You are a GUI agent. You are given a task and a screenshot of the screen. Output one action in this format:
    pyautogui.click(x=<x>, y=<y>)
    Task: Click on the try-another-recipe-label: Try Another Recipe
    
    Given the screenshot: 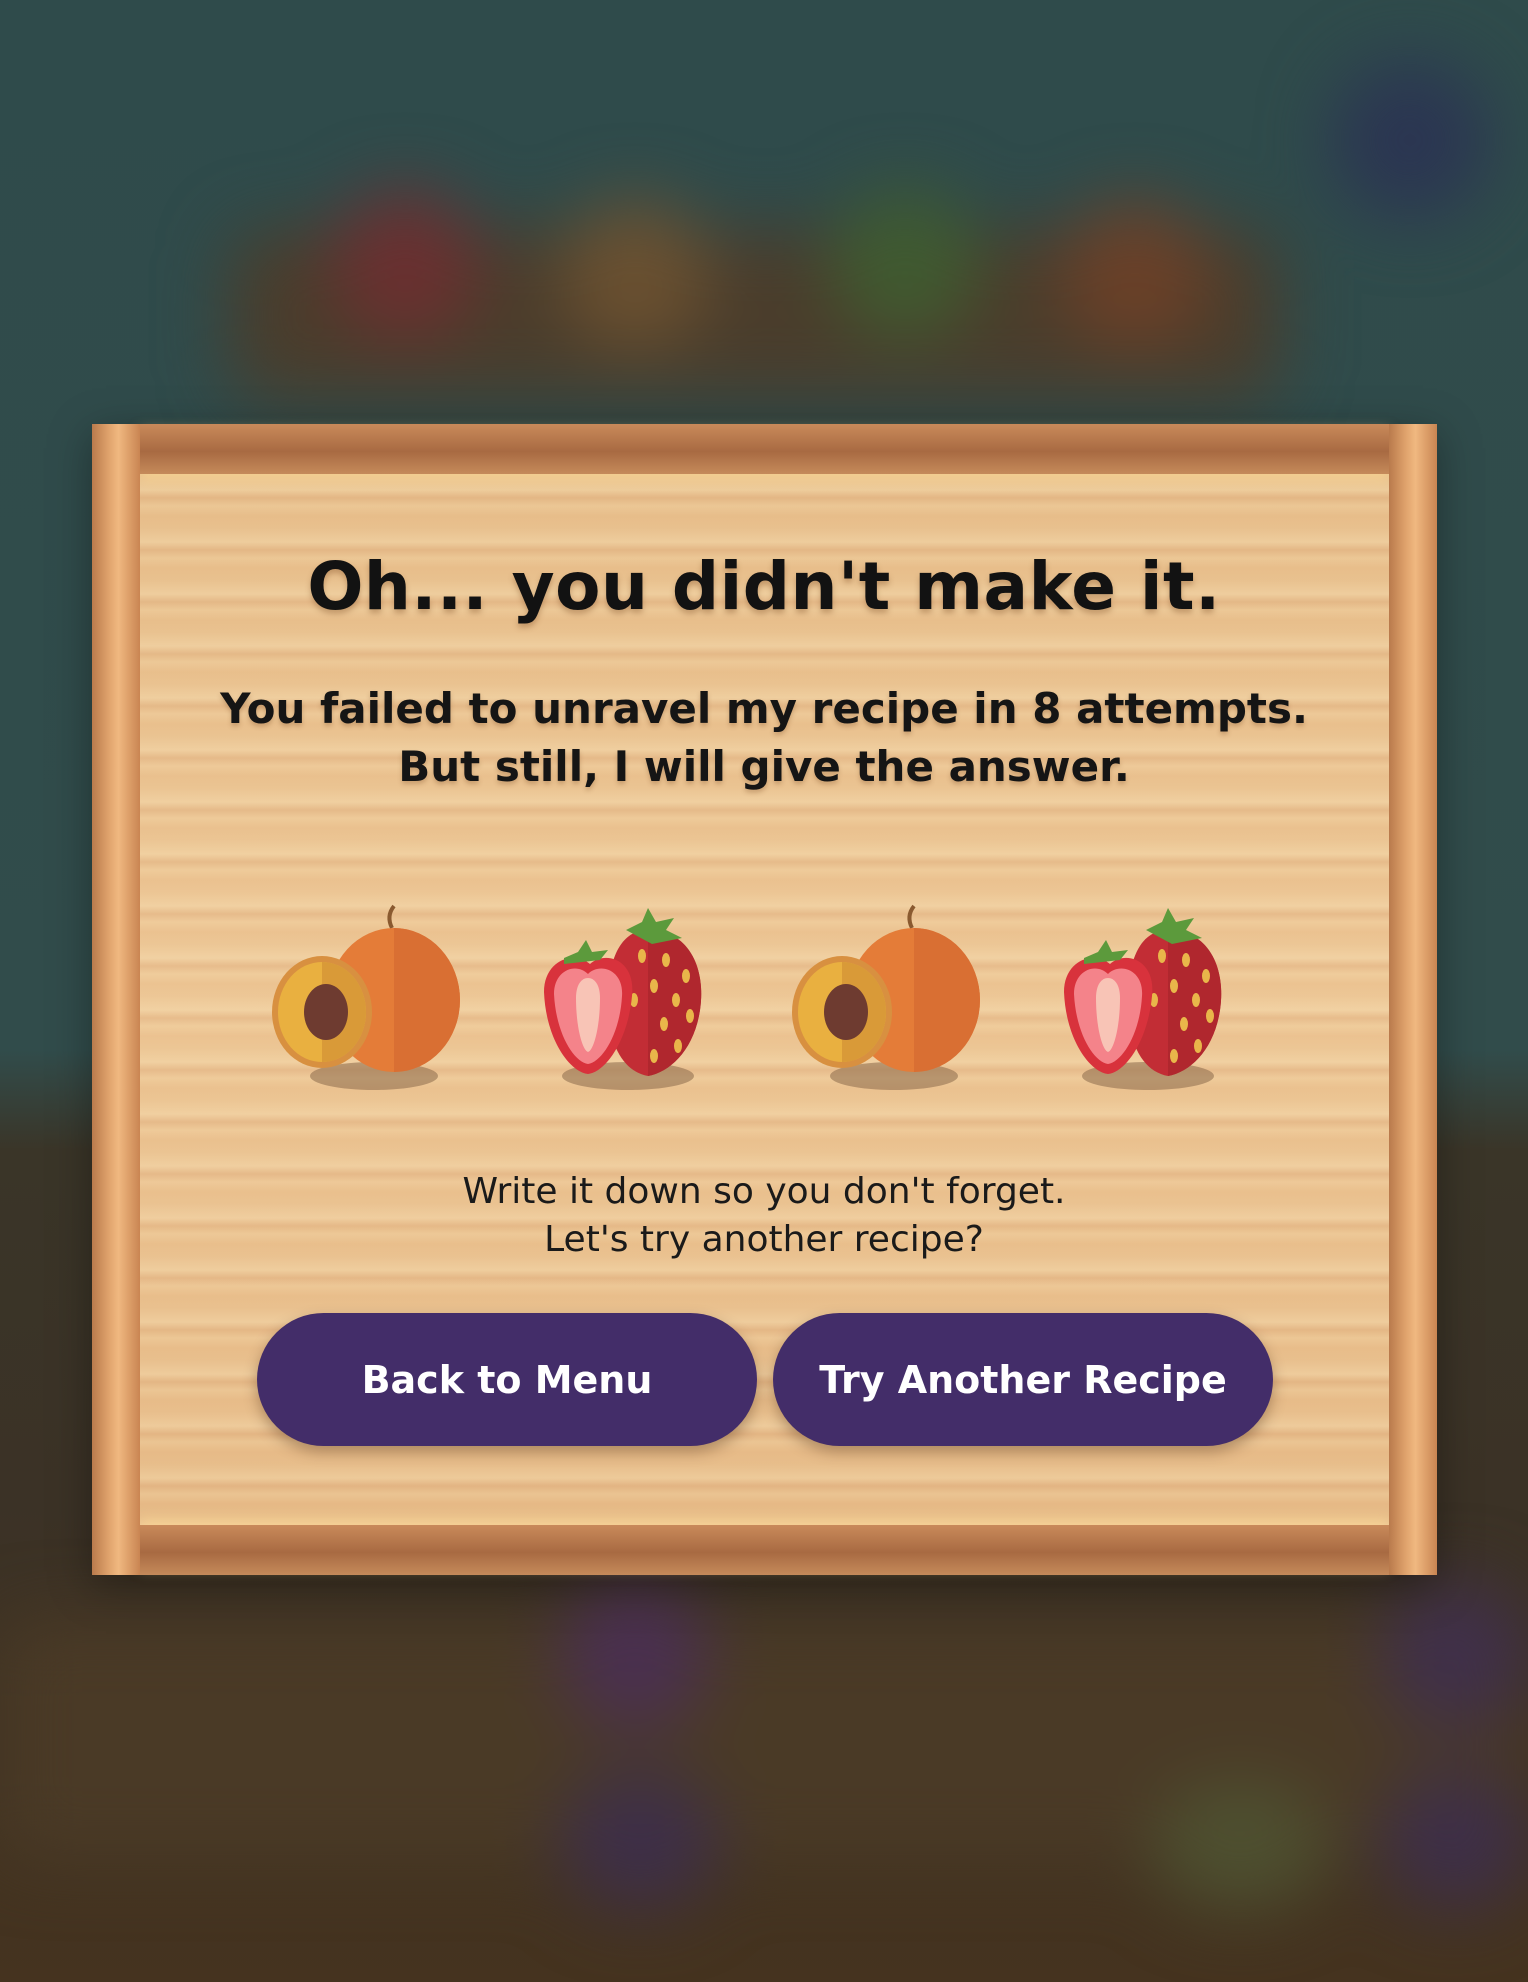 What is the action you would take?
    pyautogui.click(x=1023, y=1379)
    